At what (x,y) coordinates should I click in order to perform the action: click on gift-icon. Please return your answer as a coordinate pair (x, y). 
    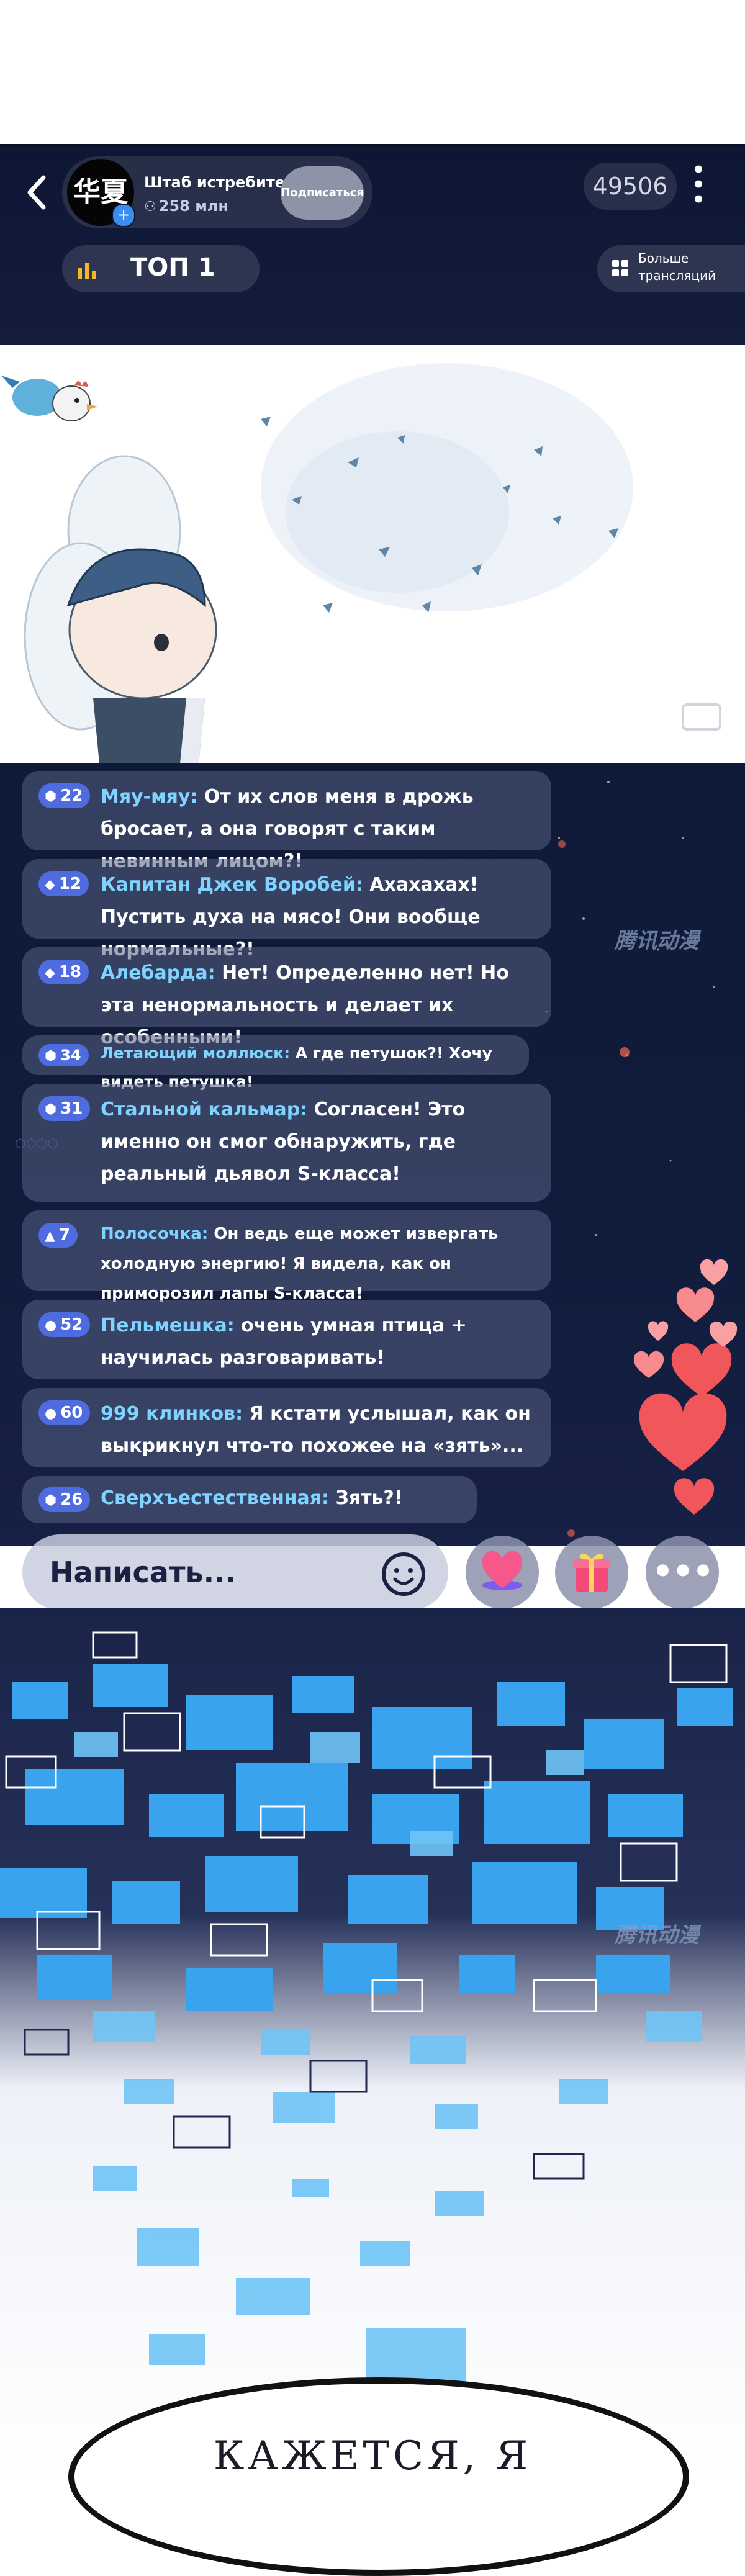
    Looking at the image, I should click on (591, 1572).